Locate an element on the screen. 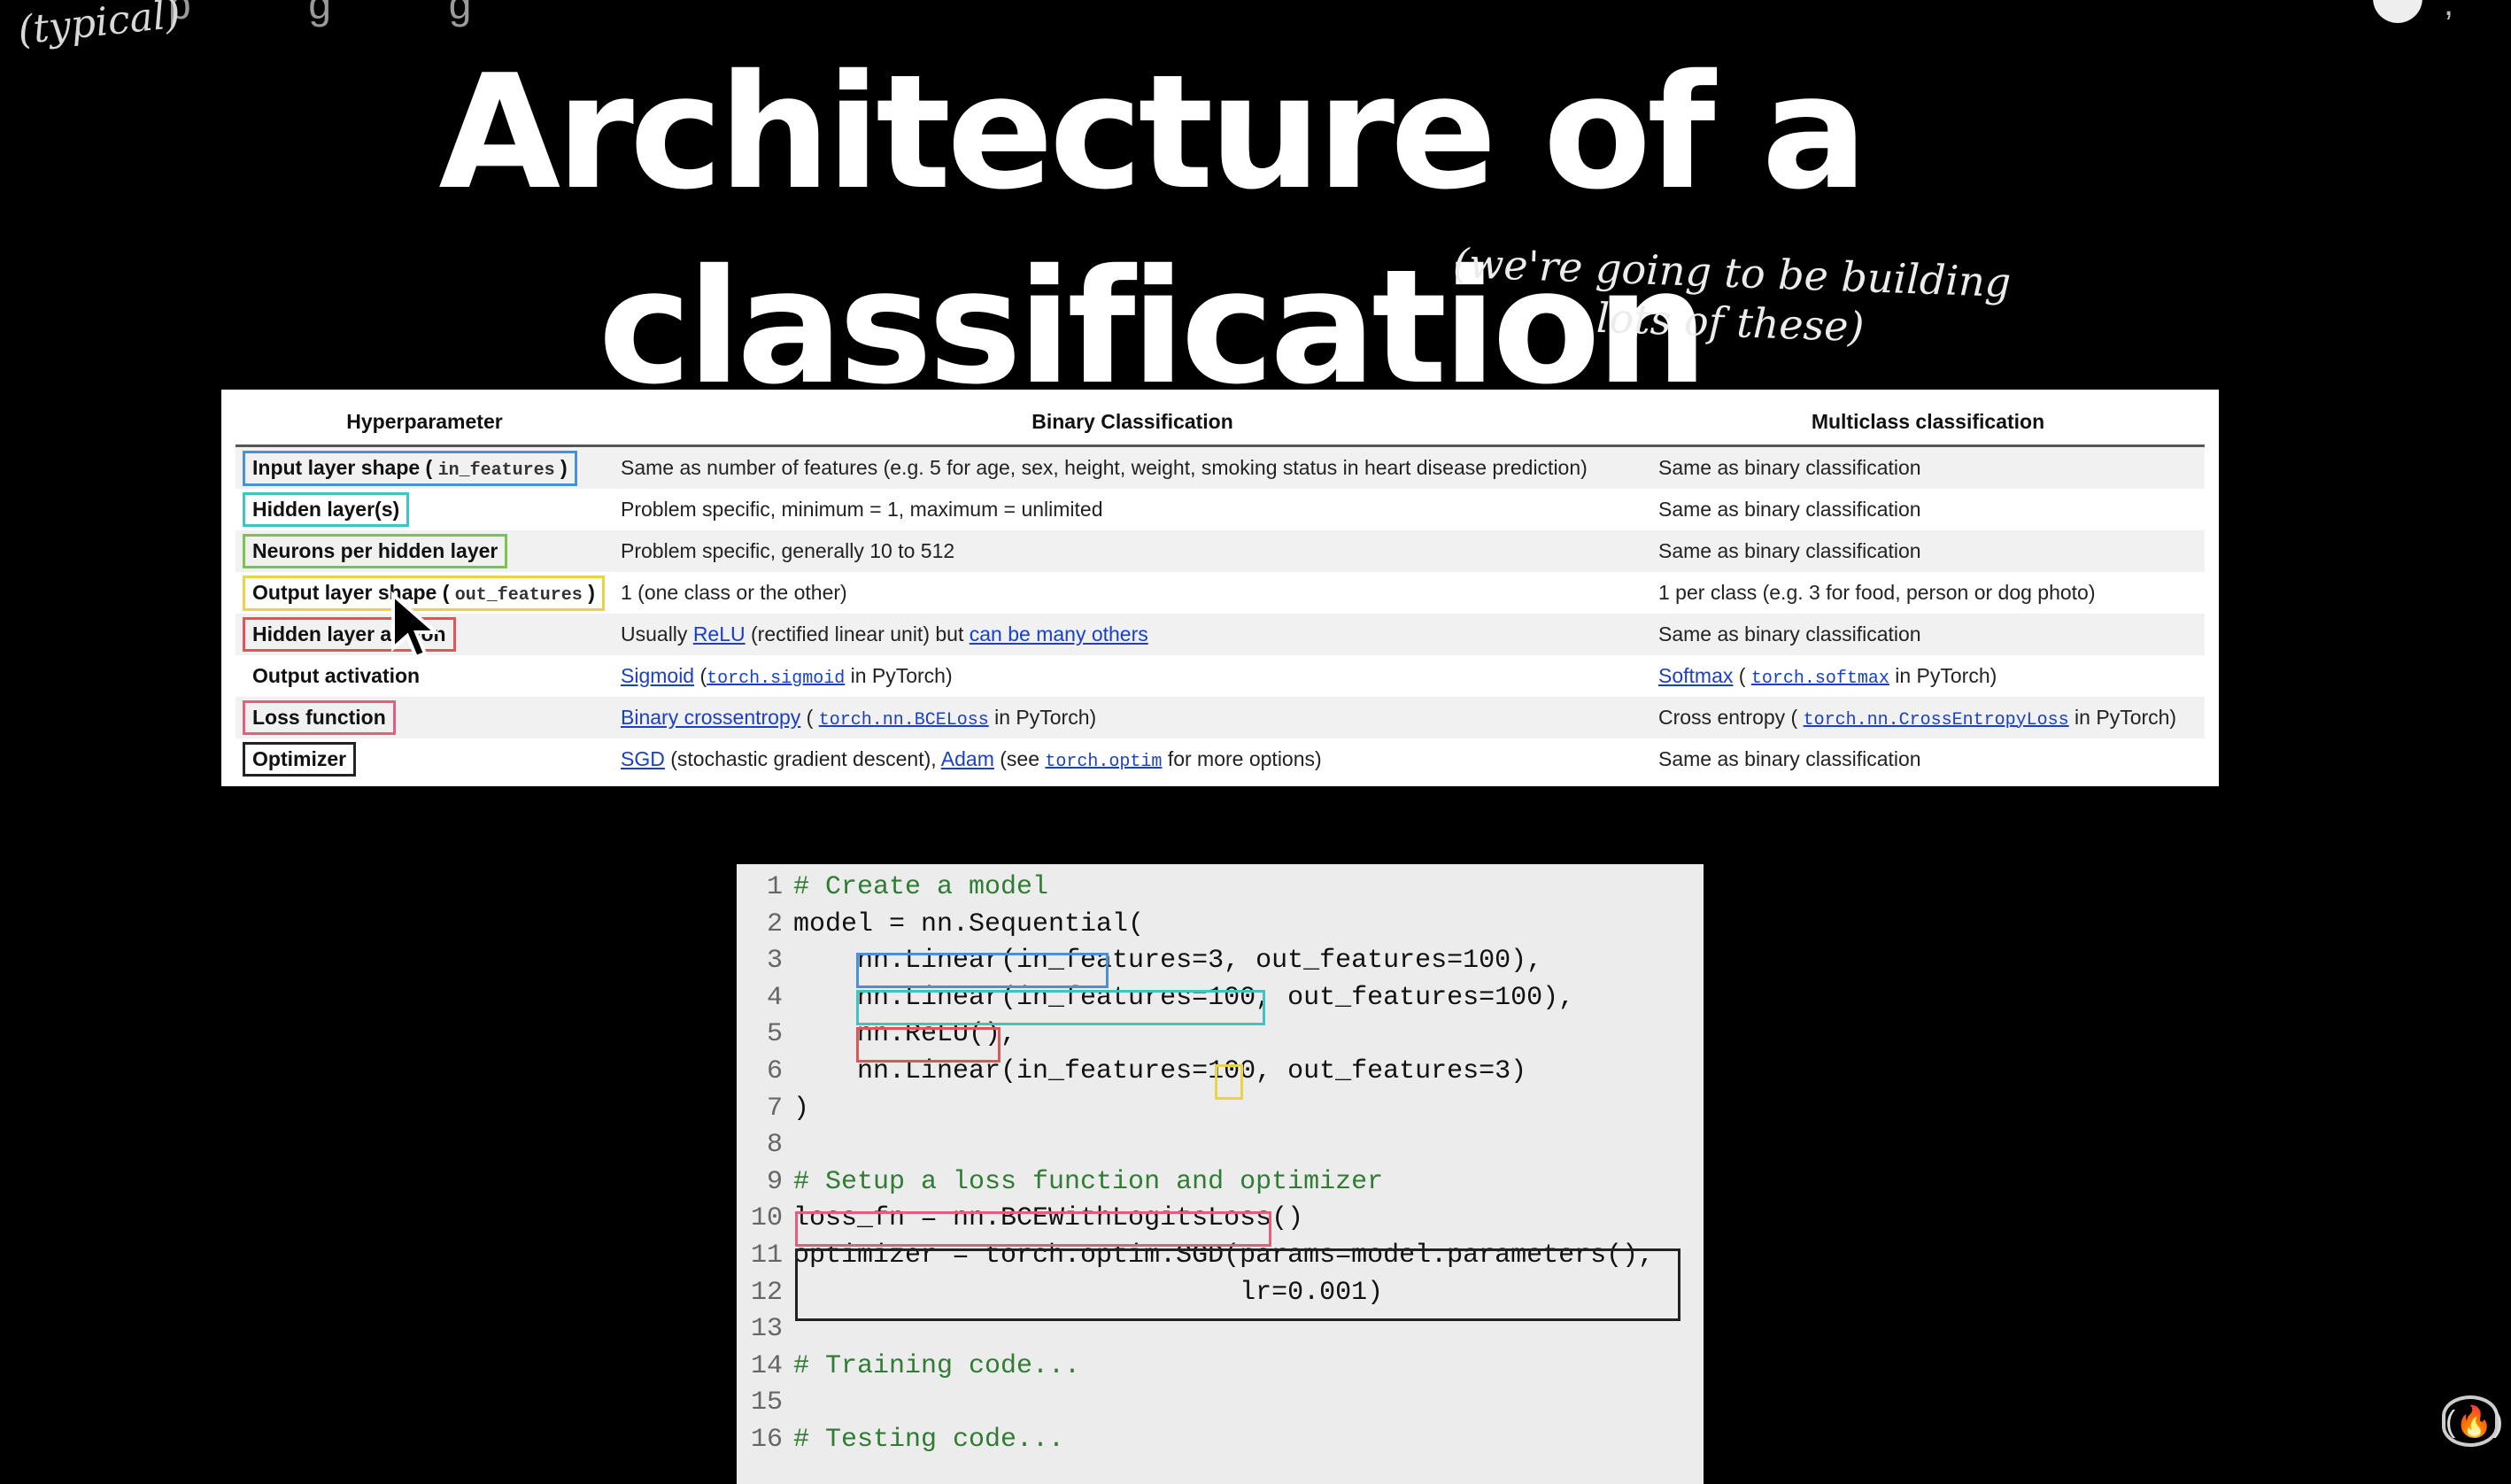 Image resolution: width=2511 pixels, height=1484 pixels. binary-link-2: Adam is located at coordinates (967, 758).